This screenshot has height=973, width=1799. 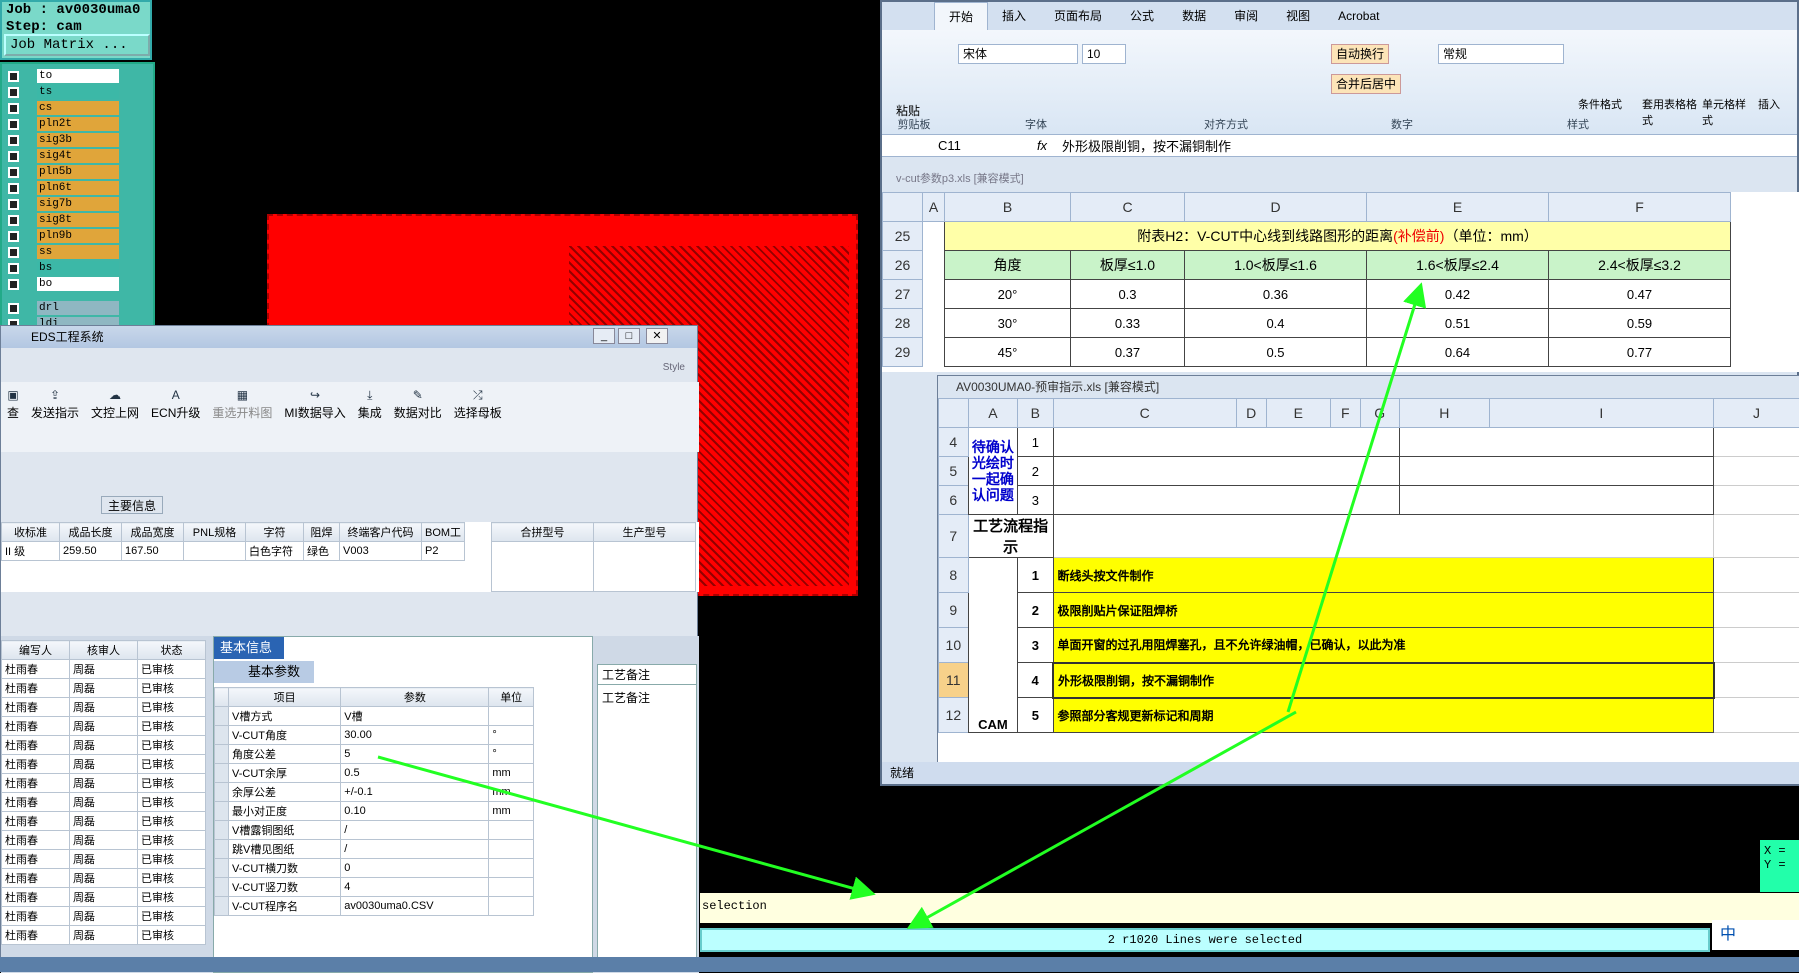 I want to click on arrow-vcut-angle, so click(x=624, y=825).